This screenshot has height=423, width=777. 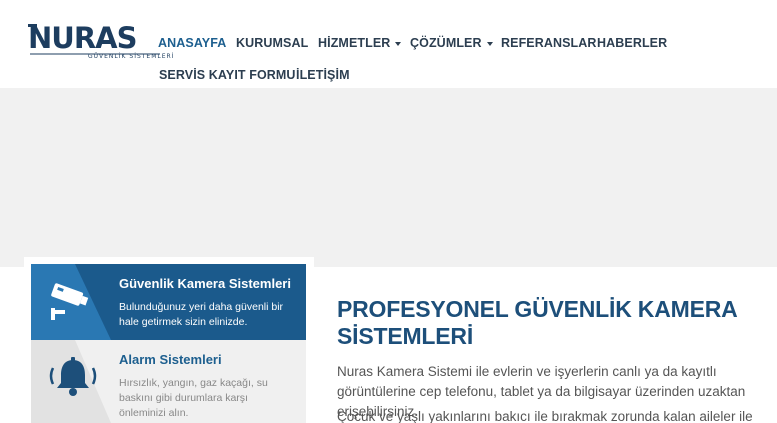 I want to click on nav-label: SERVİS KAYIT FORMU, so click(x=227, y=75).